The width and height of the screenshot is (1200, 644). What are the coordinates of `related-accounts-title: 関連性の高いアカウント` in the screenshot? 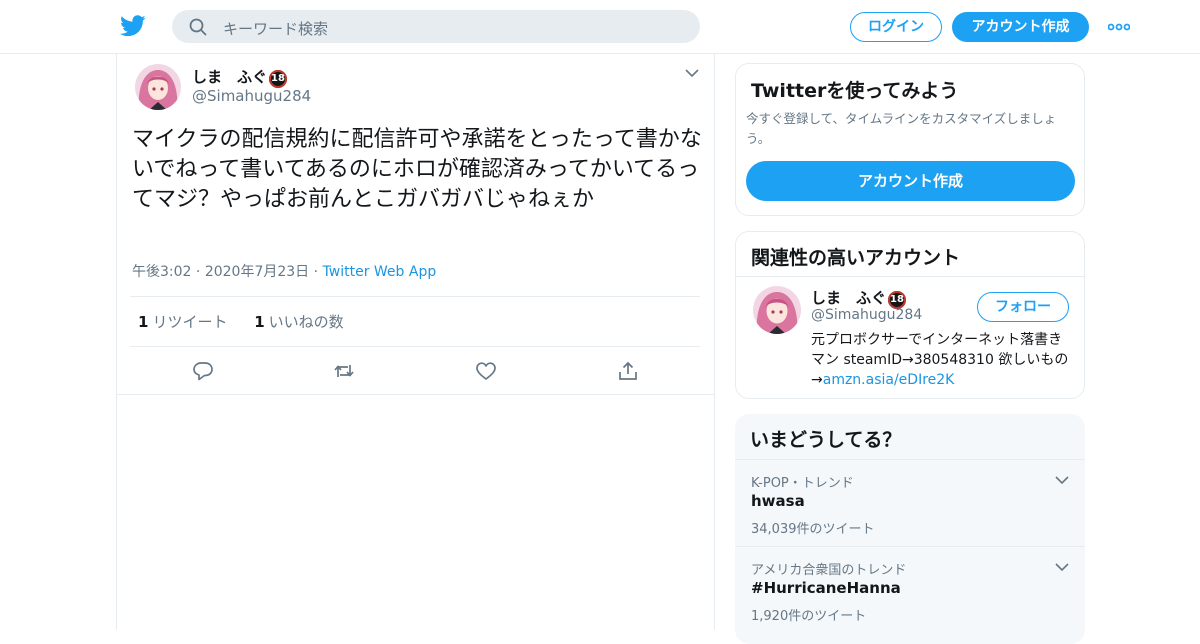 It's located at (856, 258).